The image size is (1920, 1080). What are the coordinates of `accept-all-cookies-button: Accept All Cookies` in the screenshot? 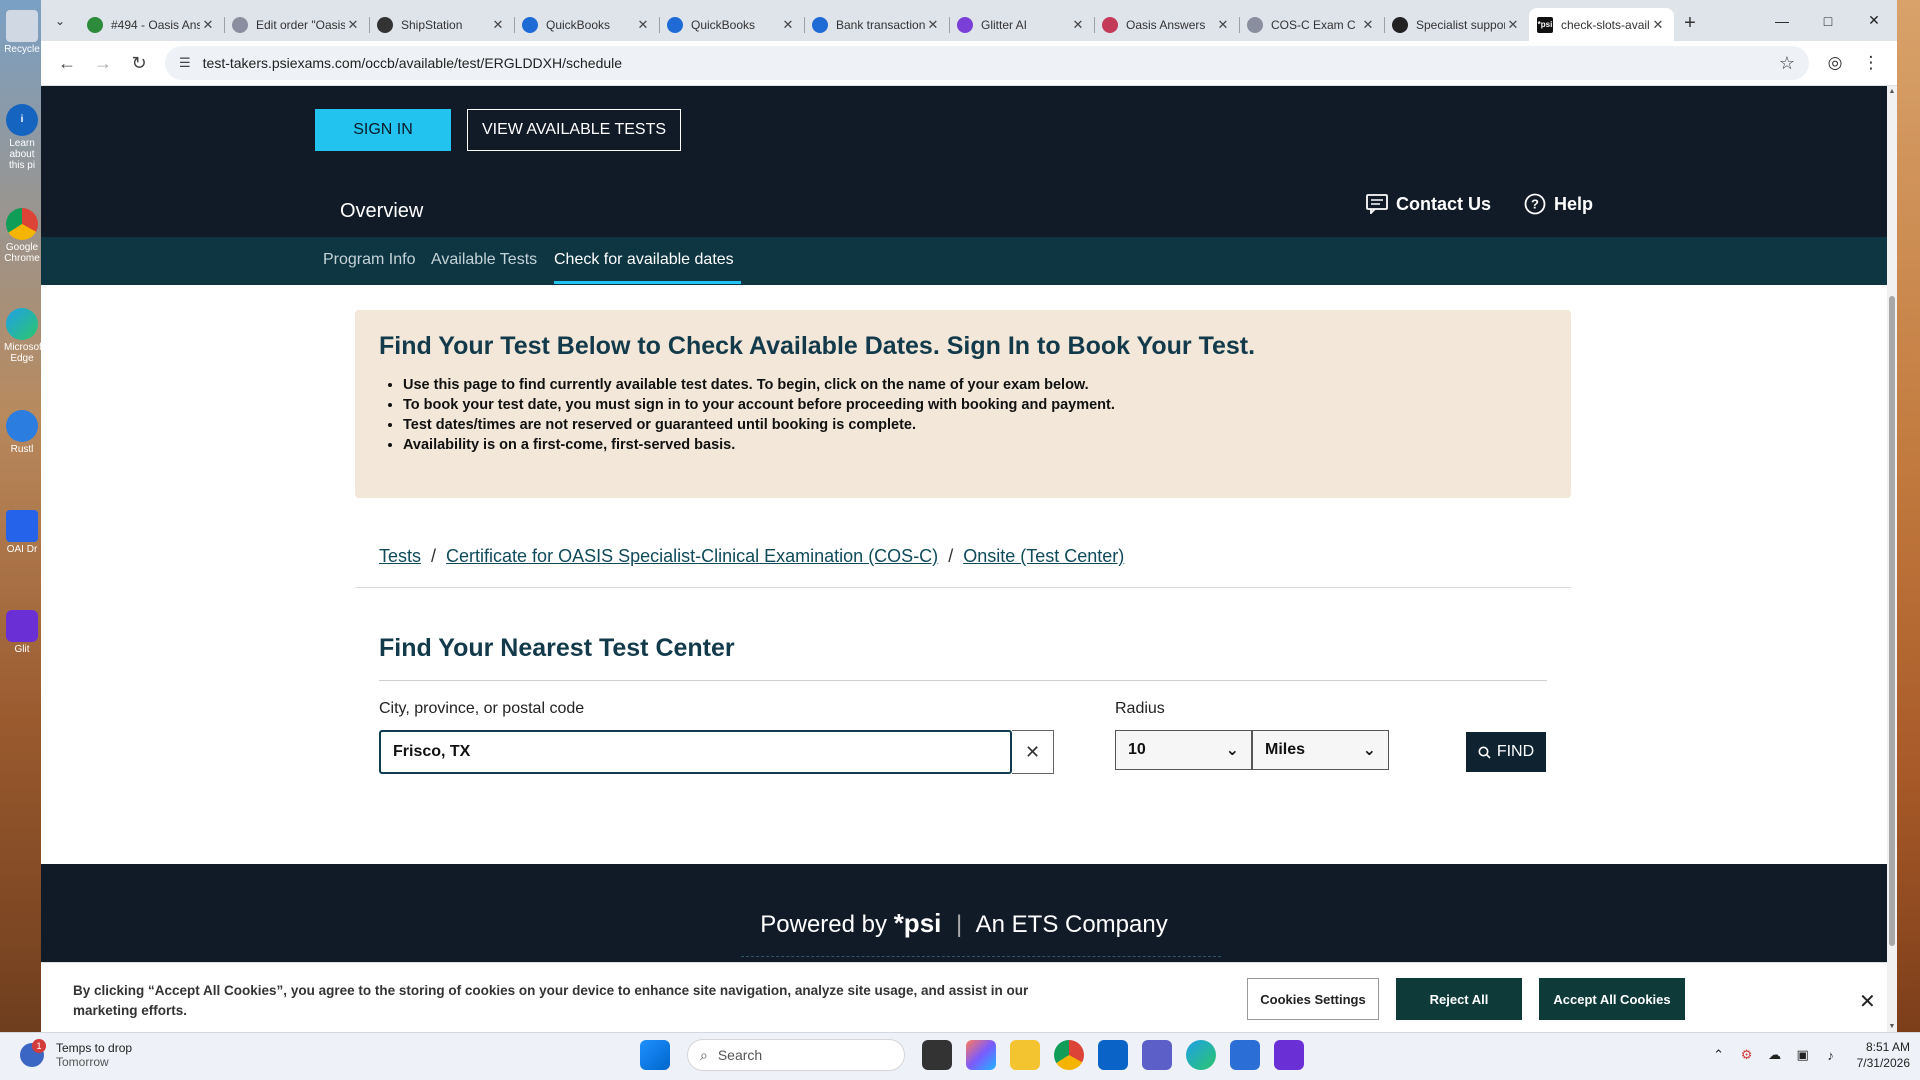 It's located at (1612, 999).